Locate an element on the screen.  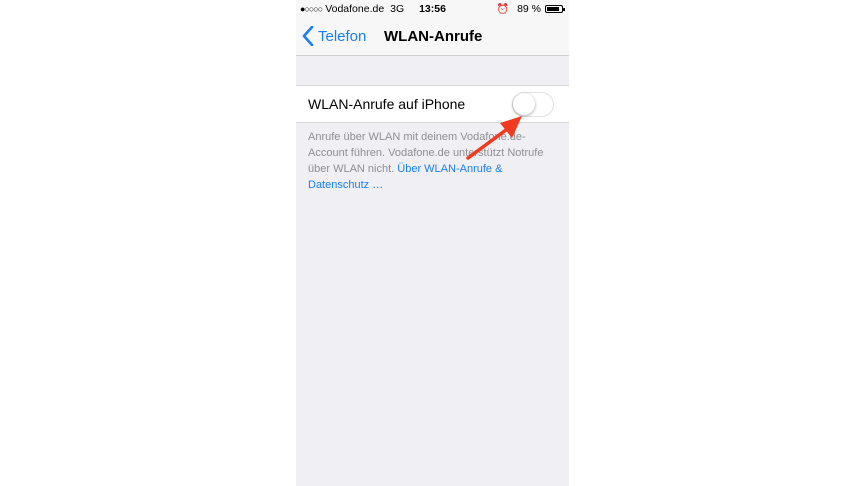
alarm-icon: ⏰ is located at coordinates (503, 9).